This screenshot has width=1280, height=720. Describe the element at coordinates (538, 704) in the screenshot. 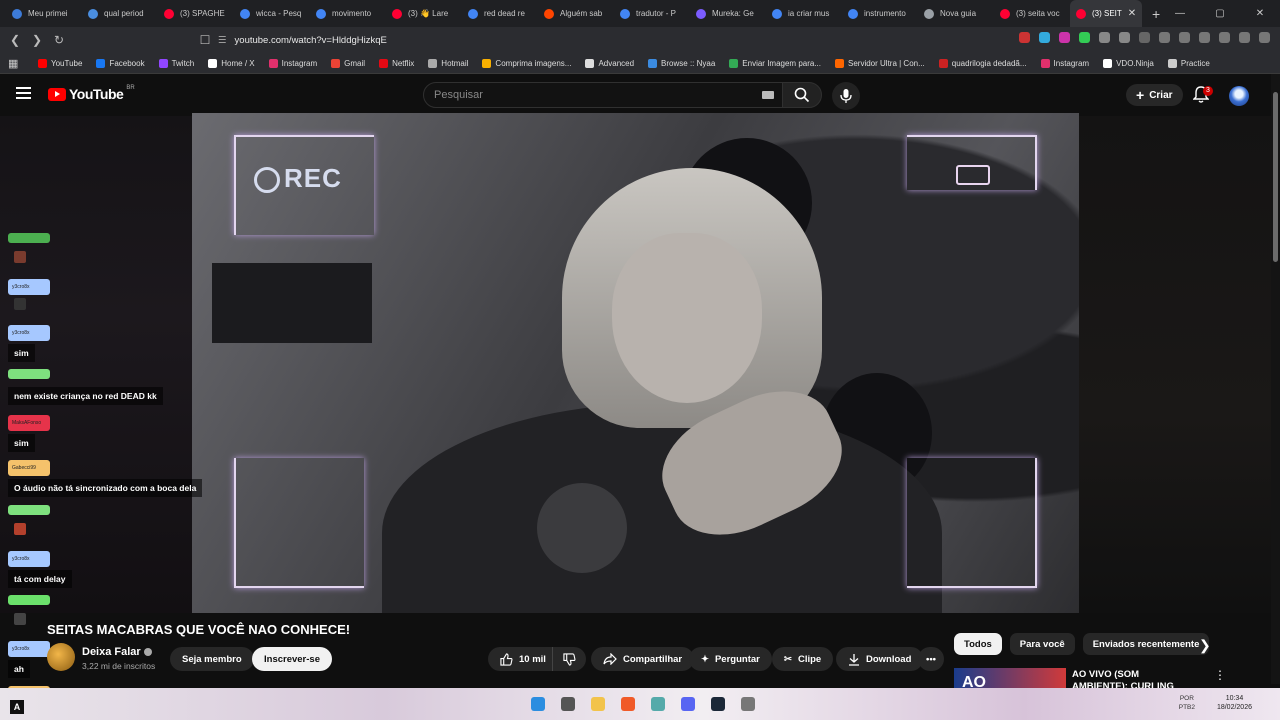

I see `windows-start-icon` at that location.